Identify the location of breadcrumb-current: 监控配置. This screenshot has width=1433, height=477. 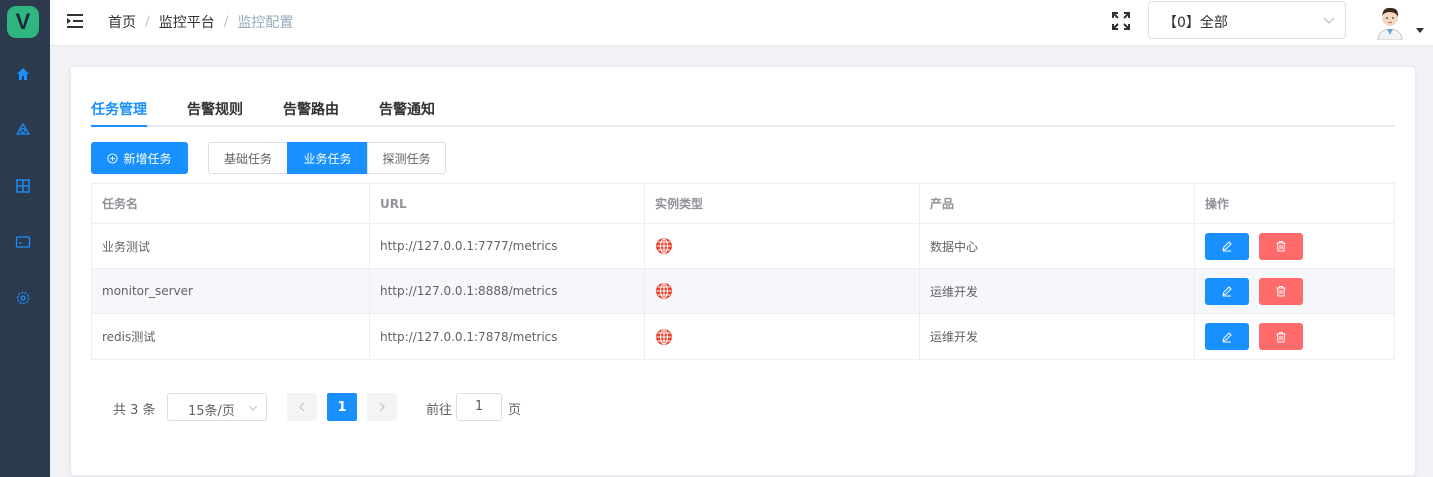
(265, 23).